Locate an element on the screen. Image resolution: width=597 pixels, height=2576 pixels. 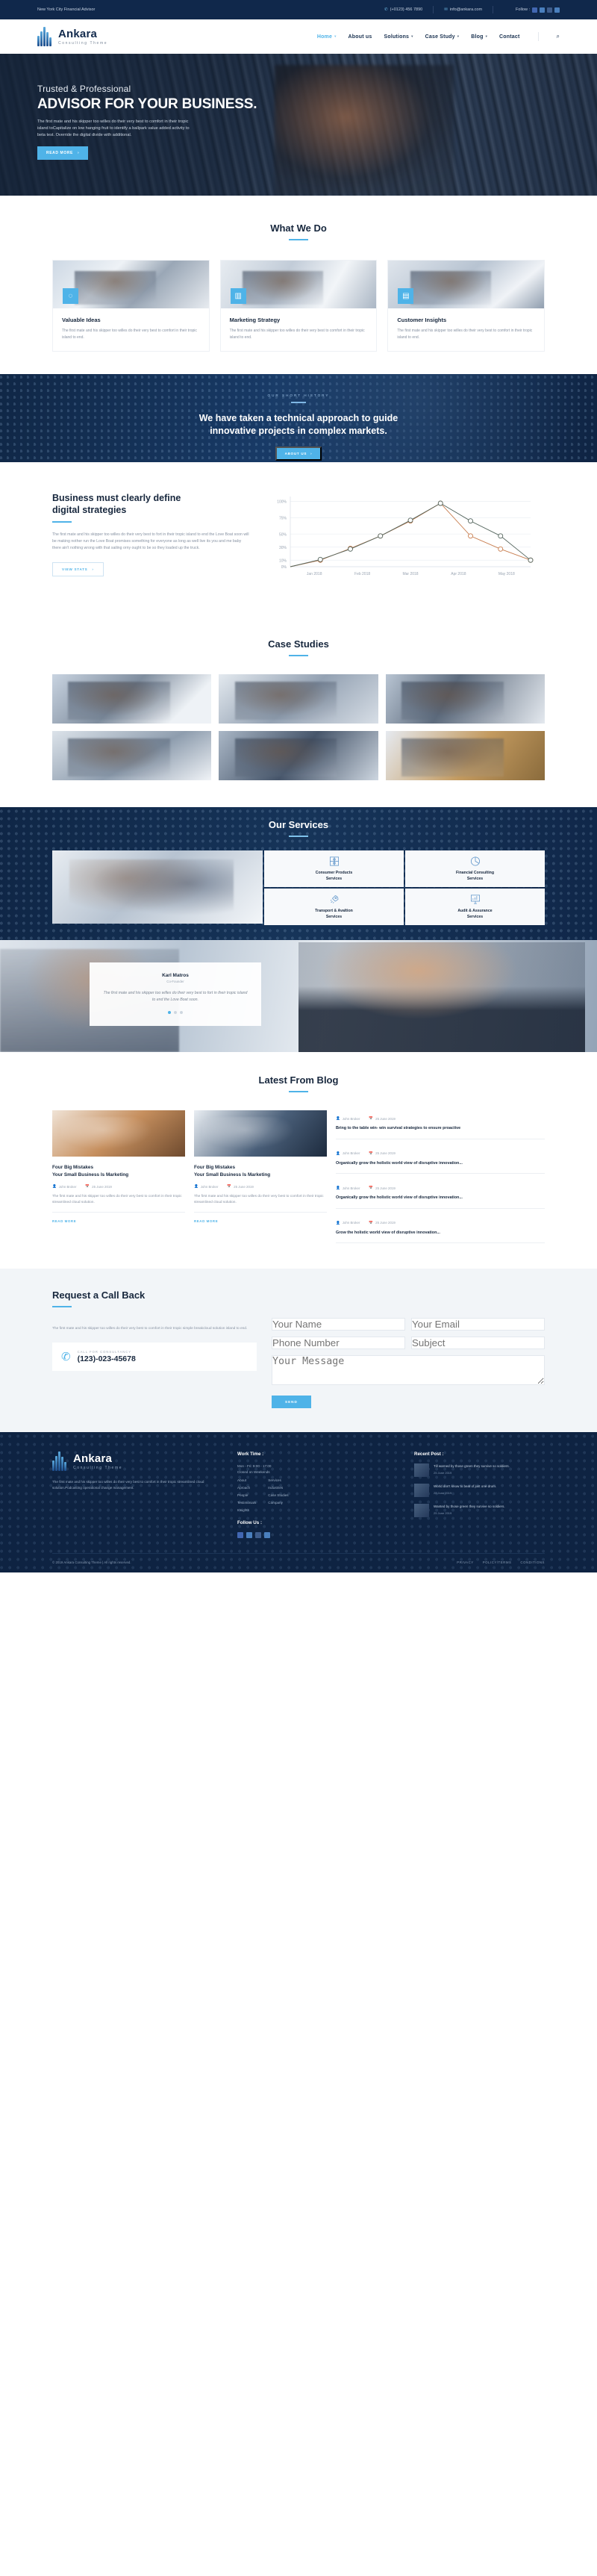
view-stats-button: View Stats › is located at coordinates (78, 569).